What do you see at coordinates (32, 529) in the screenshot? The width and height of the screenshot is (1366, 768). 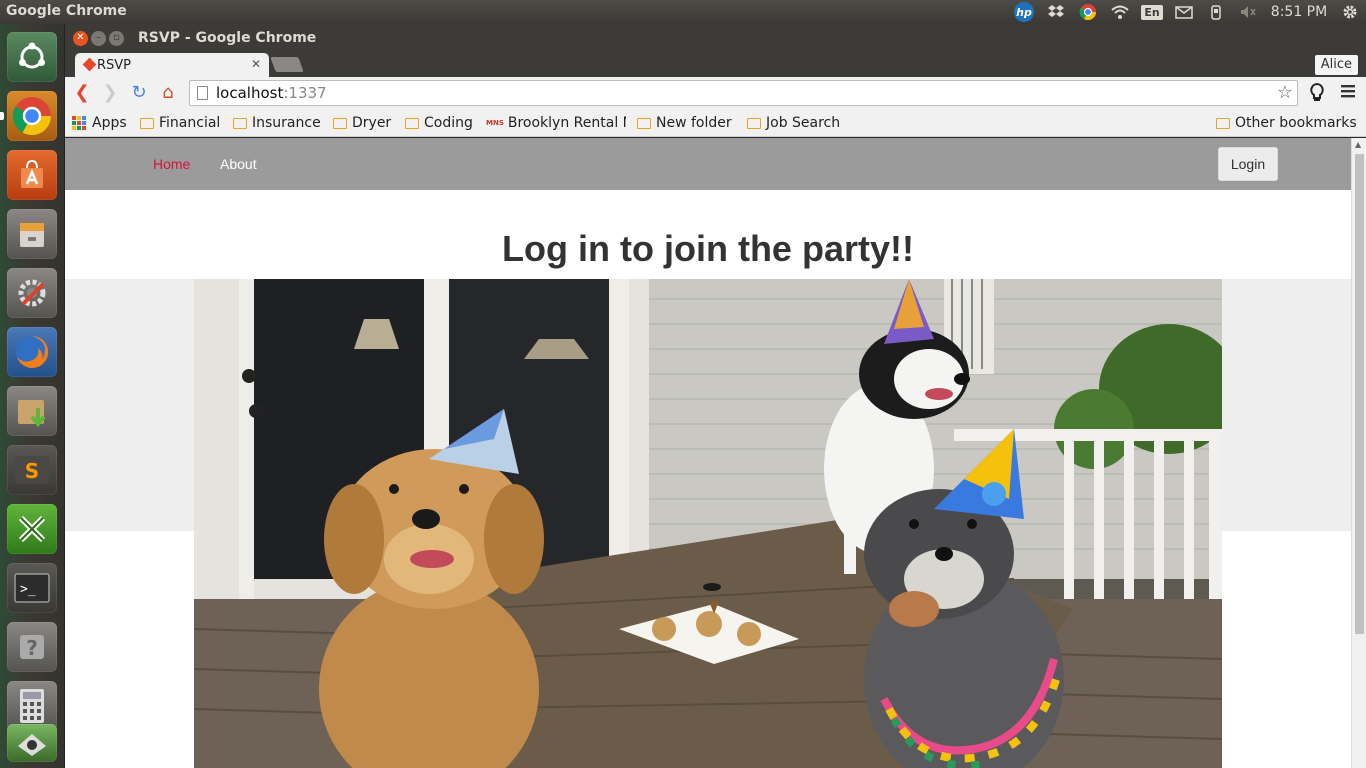 I see `xmind-icon` at bounding box center [32, 529].